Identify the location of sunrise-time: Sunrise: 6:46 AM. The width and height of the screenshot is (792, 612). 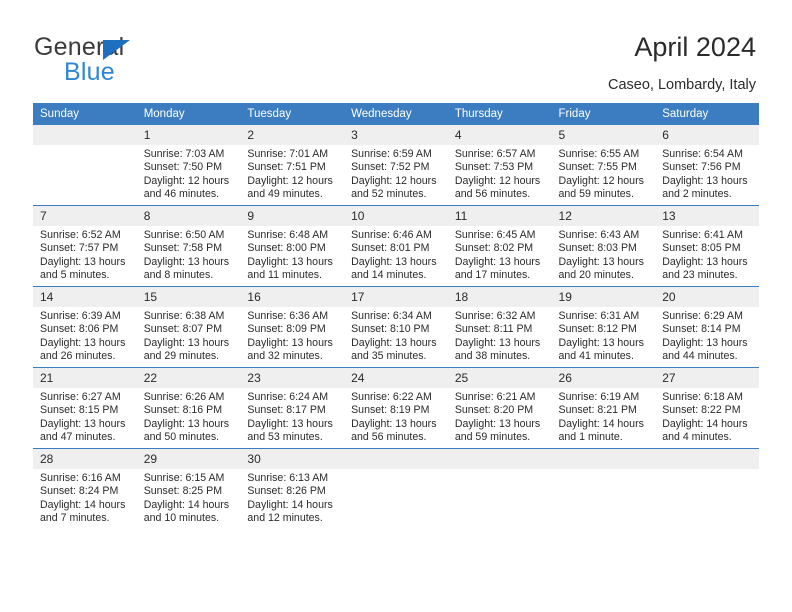
(391, 235).